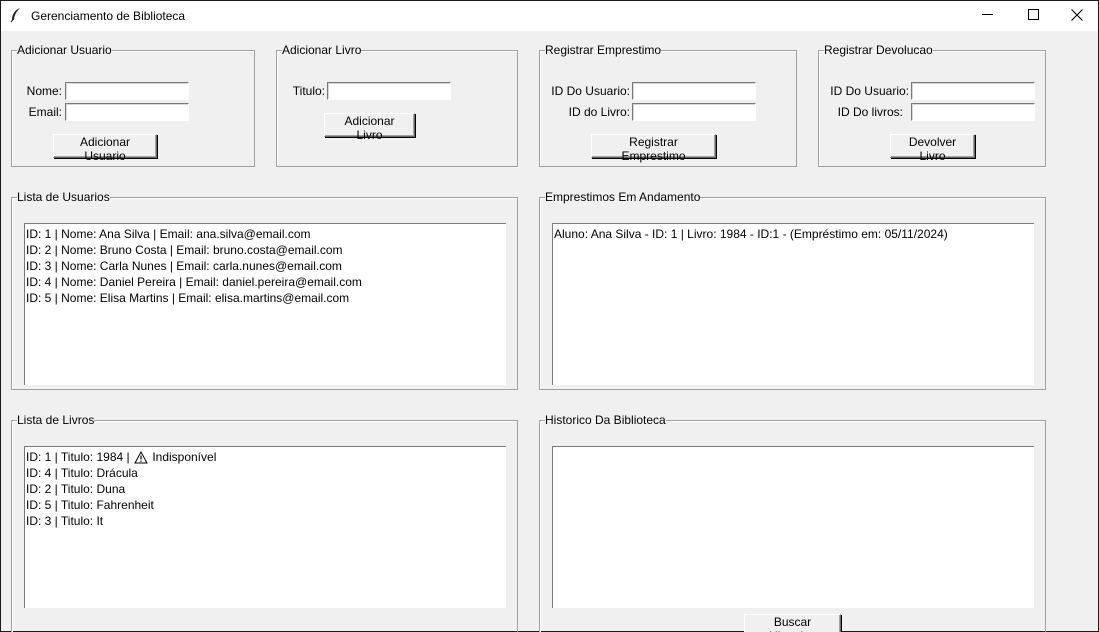  I want to click on minimize-icon, so click(987, 16).